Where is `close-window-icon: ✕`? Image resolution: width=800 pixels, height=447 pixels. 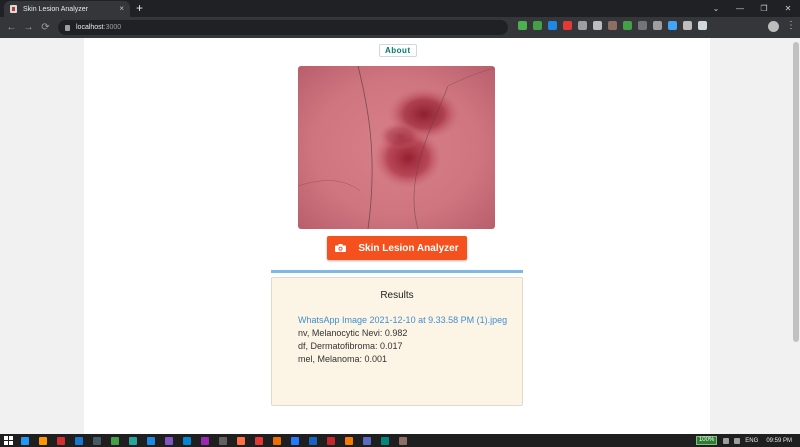
close-window-icon: ✕ is located at coordinates (788, 8).